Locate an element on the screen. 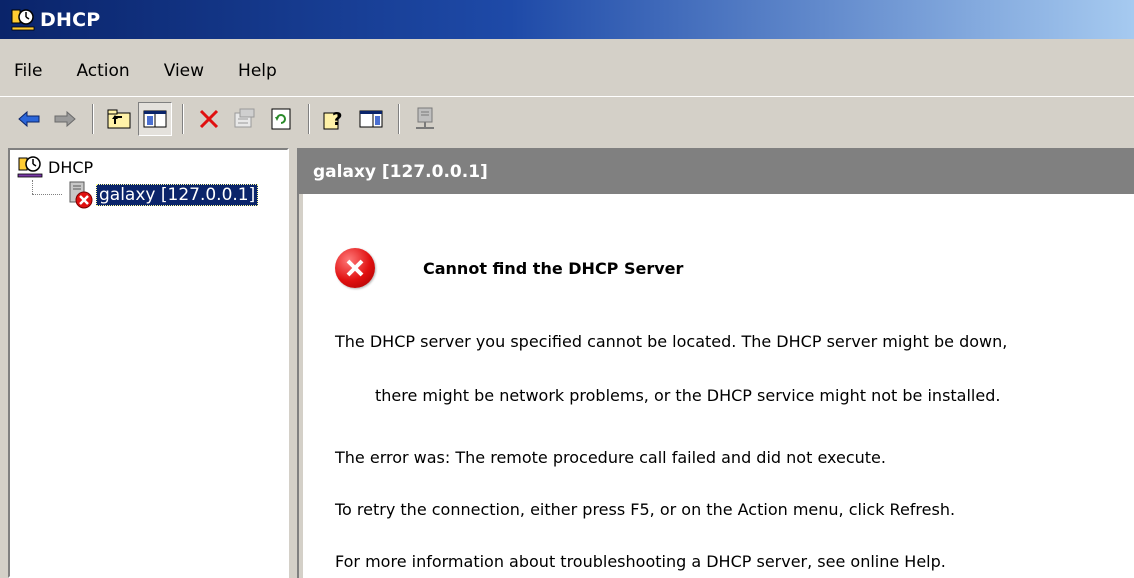 The height and width of the screenshot is (578, 1134). dhcp-app-icon is located at coordinates (23, 20).